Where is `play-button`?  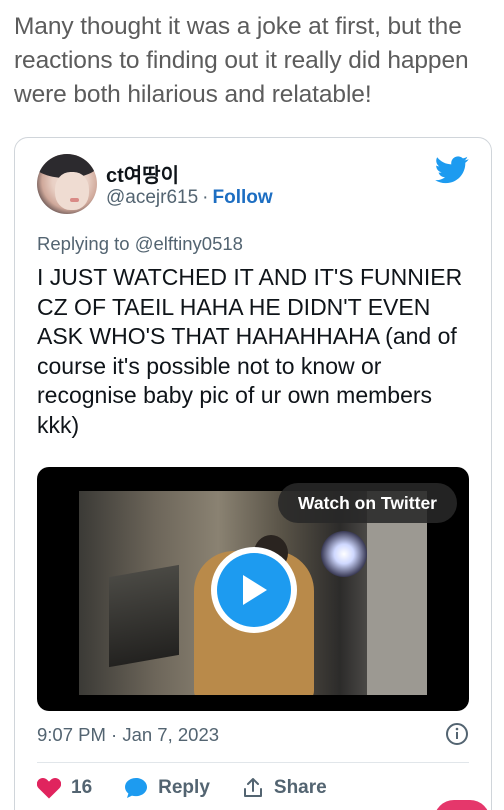
play-button is located at coordinates (254, 590).